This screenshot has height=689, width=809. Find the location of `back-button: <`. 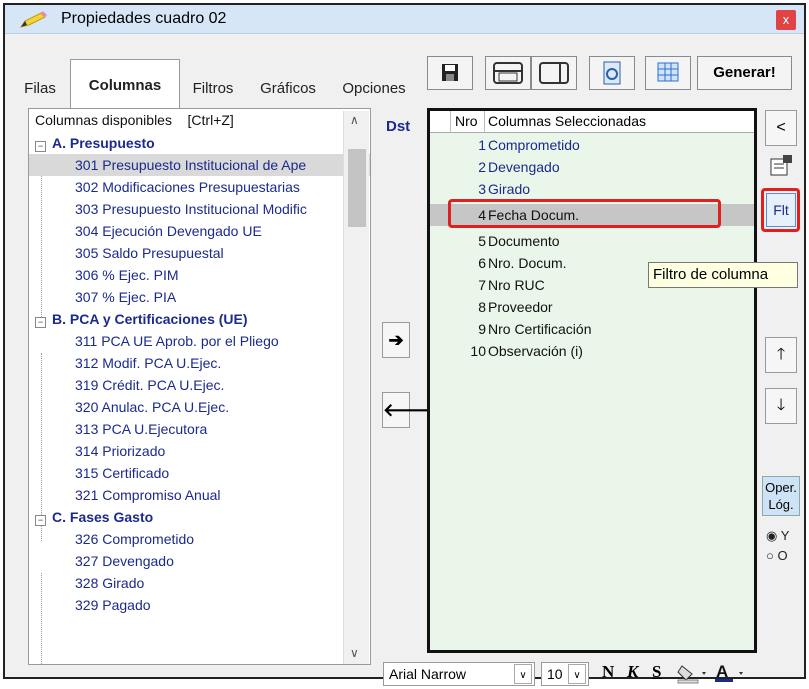

back-button: < is located at coordinates (781, 128).